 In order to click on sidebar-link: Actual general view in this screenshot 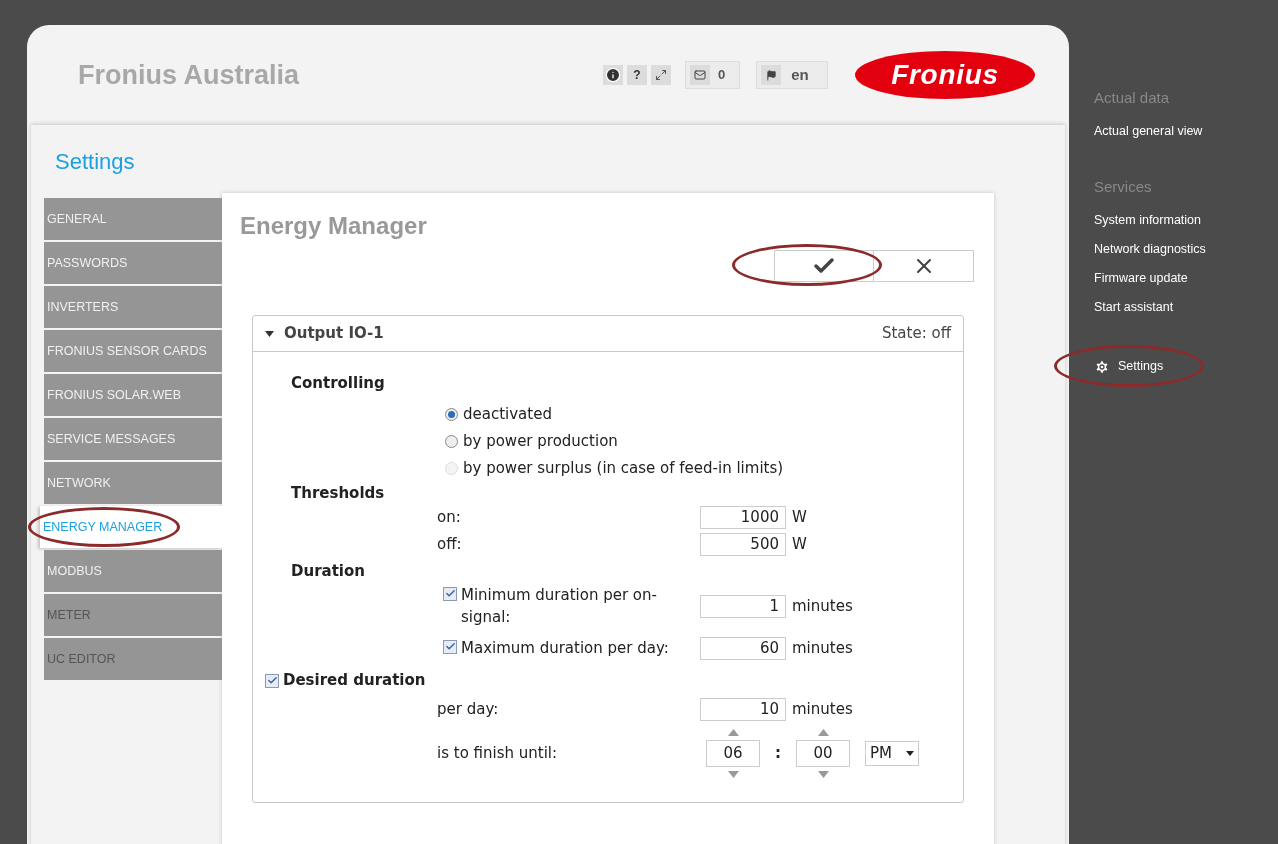, I will do `click(1148, 131)`.